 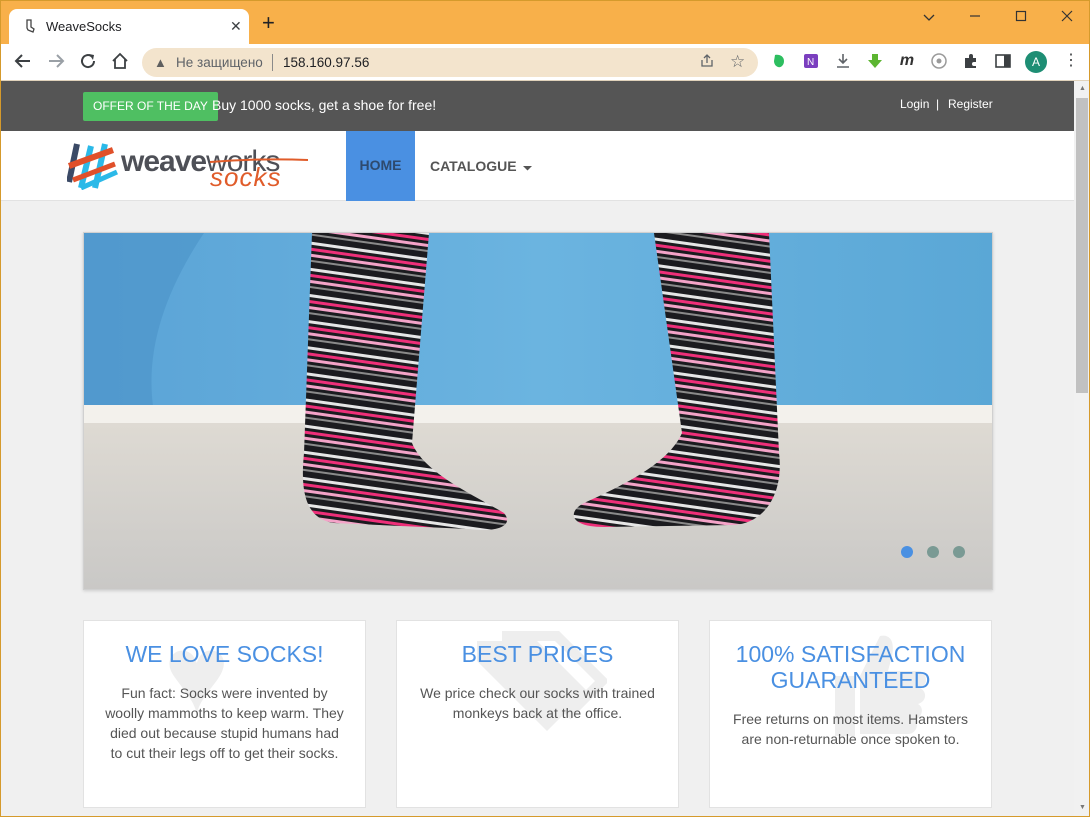 I want to click on tab-search-icon, so click(x=929, y=17).